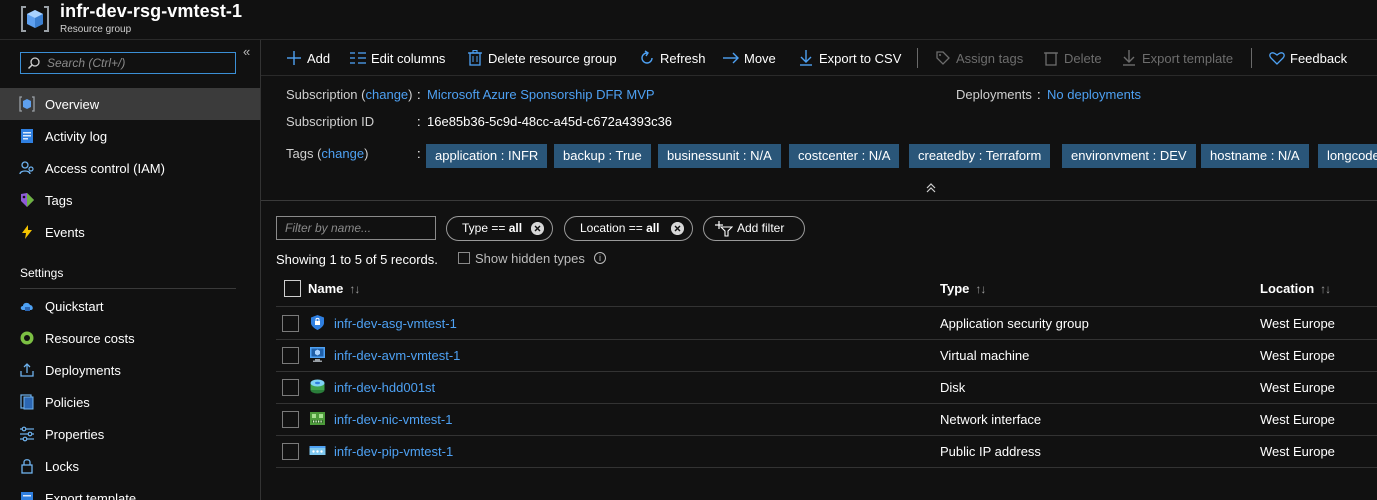 This screenshot has height=500, width=1377. What do you see at coordinates (308, 58) in the screenshot?
I see `add-button: Add` at bounding box center [308, 58].